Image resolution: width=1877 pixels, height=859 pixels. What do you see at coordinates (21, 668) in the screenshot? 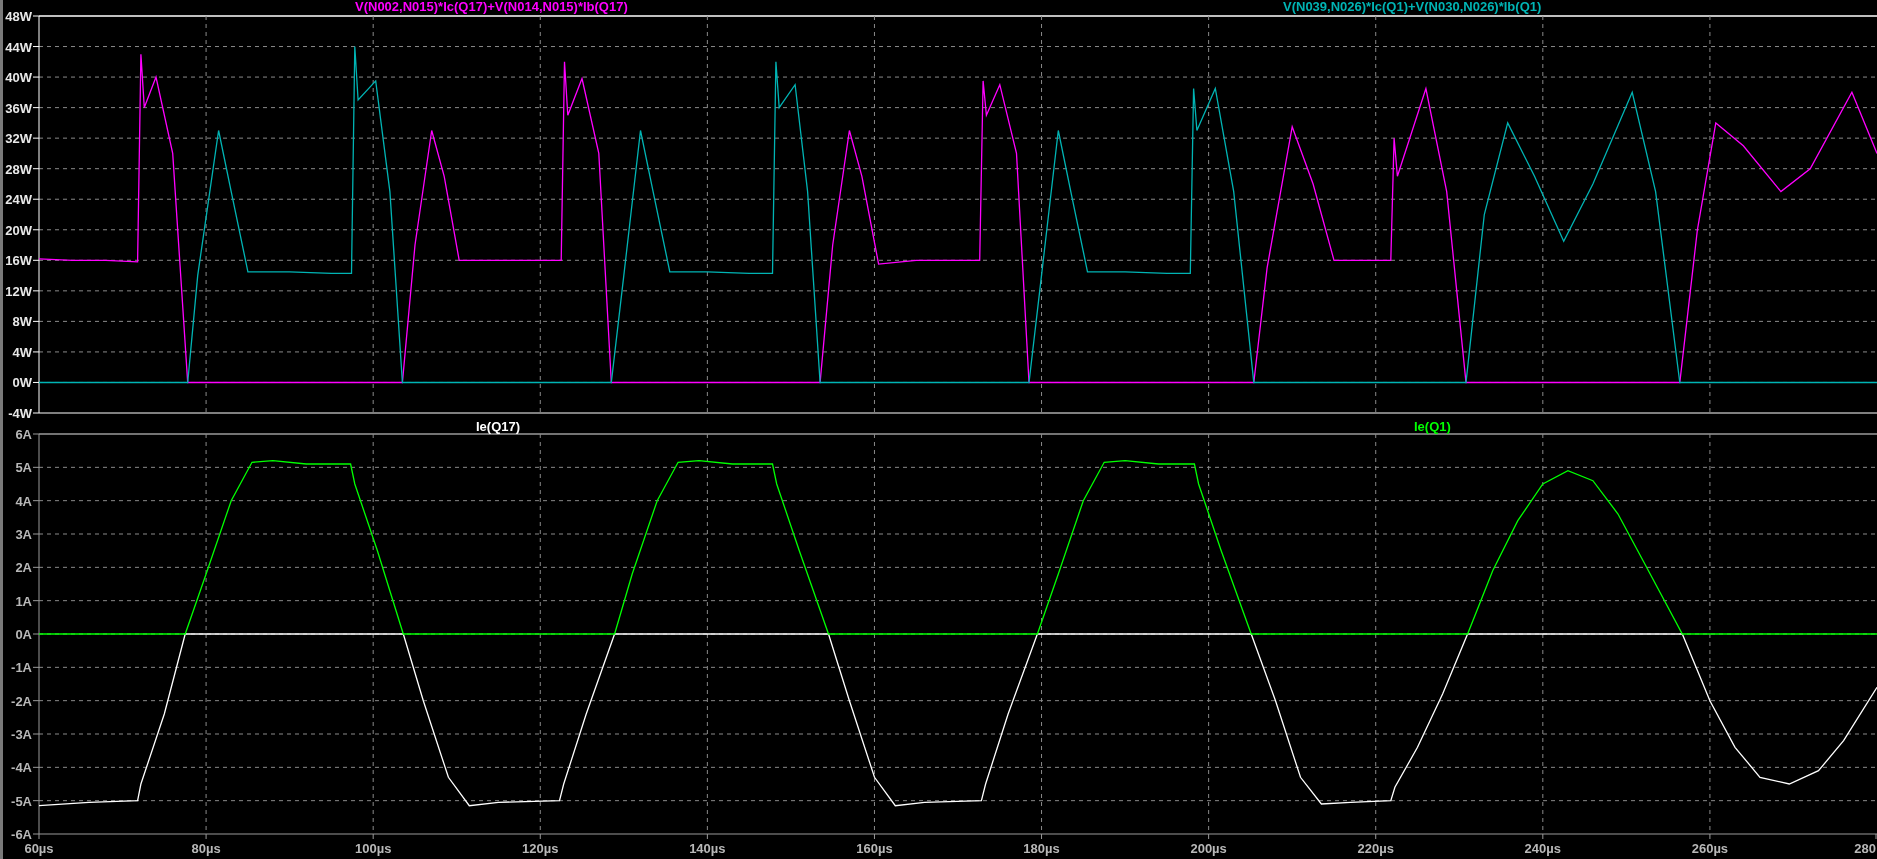
I see `axis-label: -1A` at bounding box center [21, 668].